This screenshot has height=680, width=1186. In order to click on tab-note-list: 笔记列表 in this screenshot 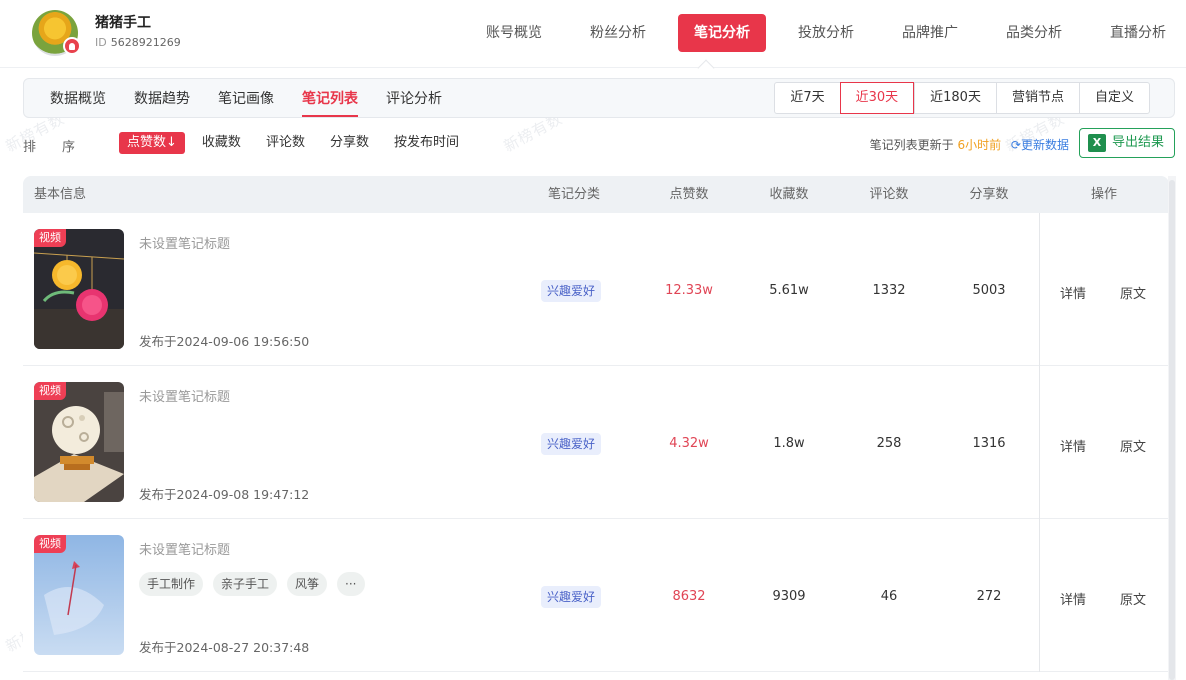, I will do `click(330, 98)`.